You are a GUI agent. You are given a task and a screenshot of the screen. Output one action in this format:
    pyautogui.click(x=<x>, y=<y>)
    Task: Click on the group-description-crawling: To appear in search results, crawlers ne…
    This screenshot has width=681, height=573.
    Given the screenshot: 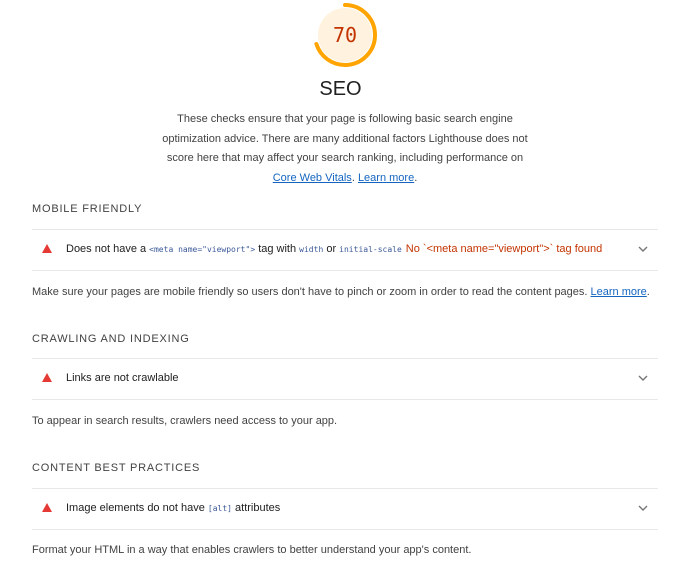 What is the action you would take?
    pyautogui.click(x=185, y=421)
    